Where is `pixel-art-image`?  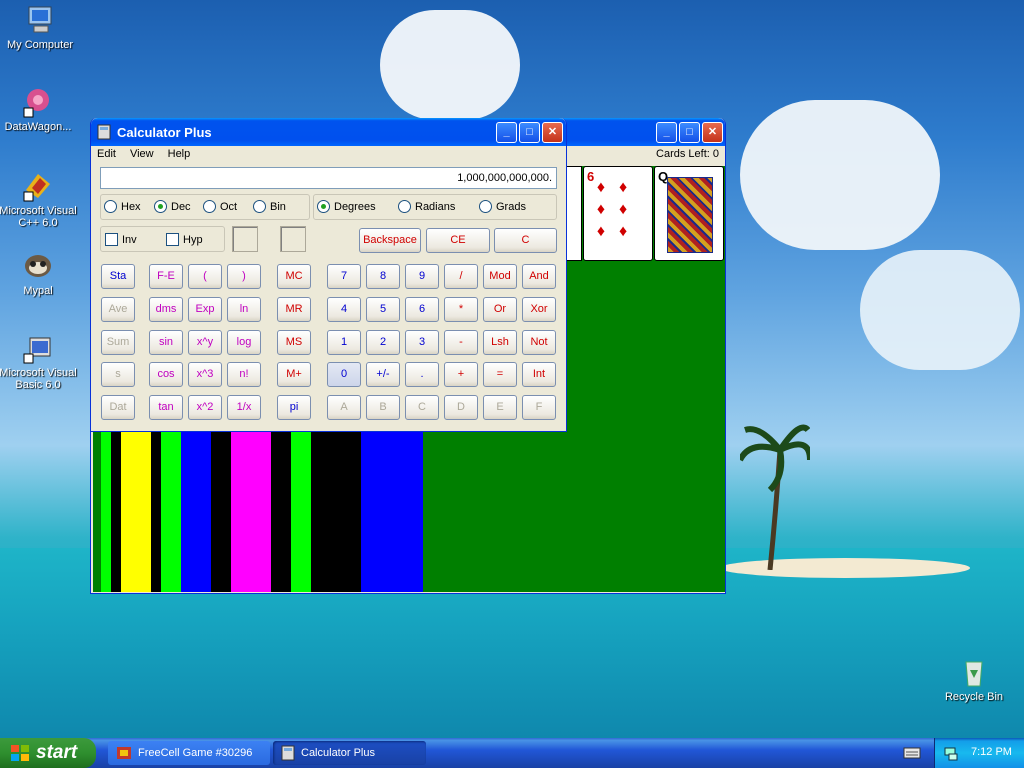
pixel-art-image is located at coordinates (262, 511).